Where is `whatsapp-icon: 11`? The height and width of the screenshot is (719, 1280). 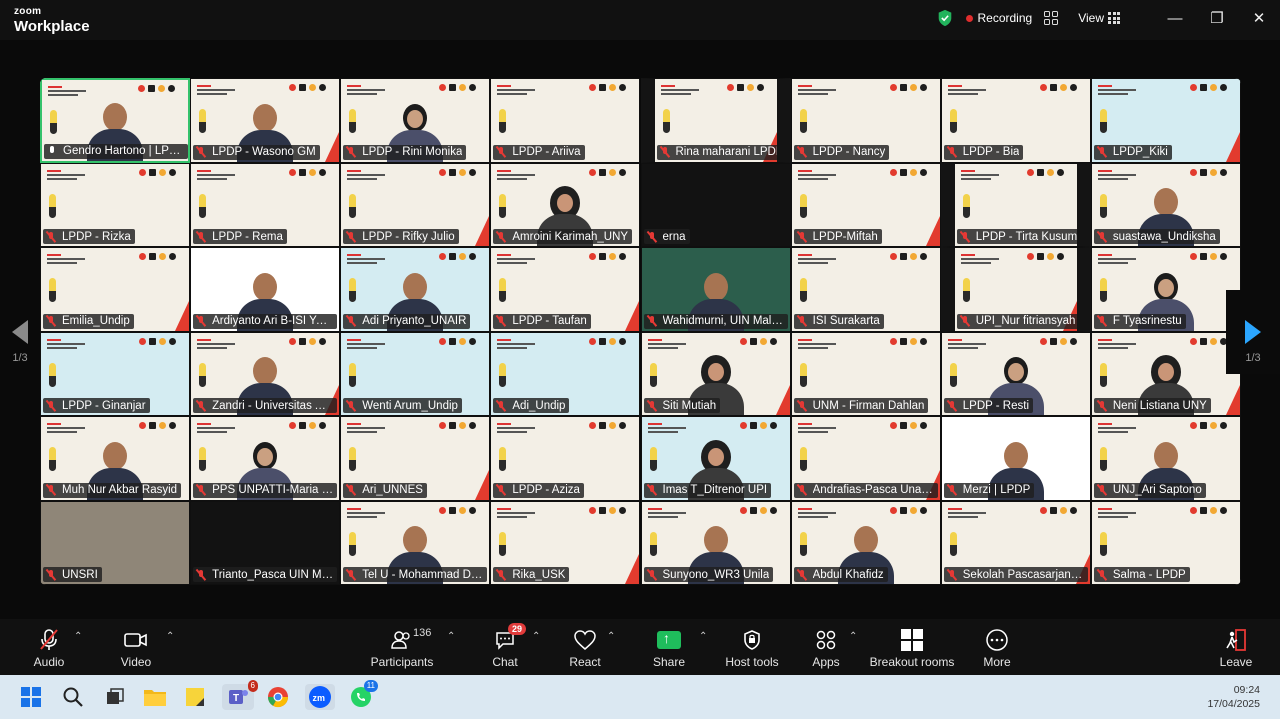
whatsapp-icon: 11 is located at coordinates (363, 695).